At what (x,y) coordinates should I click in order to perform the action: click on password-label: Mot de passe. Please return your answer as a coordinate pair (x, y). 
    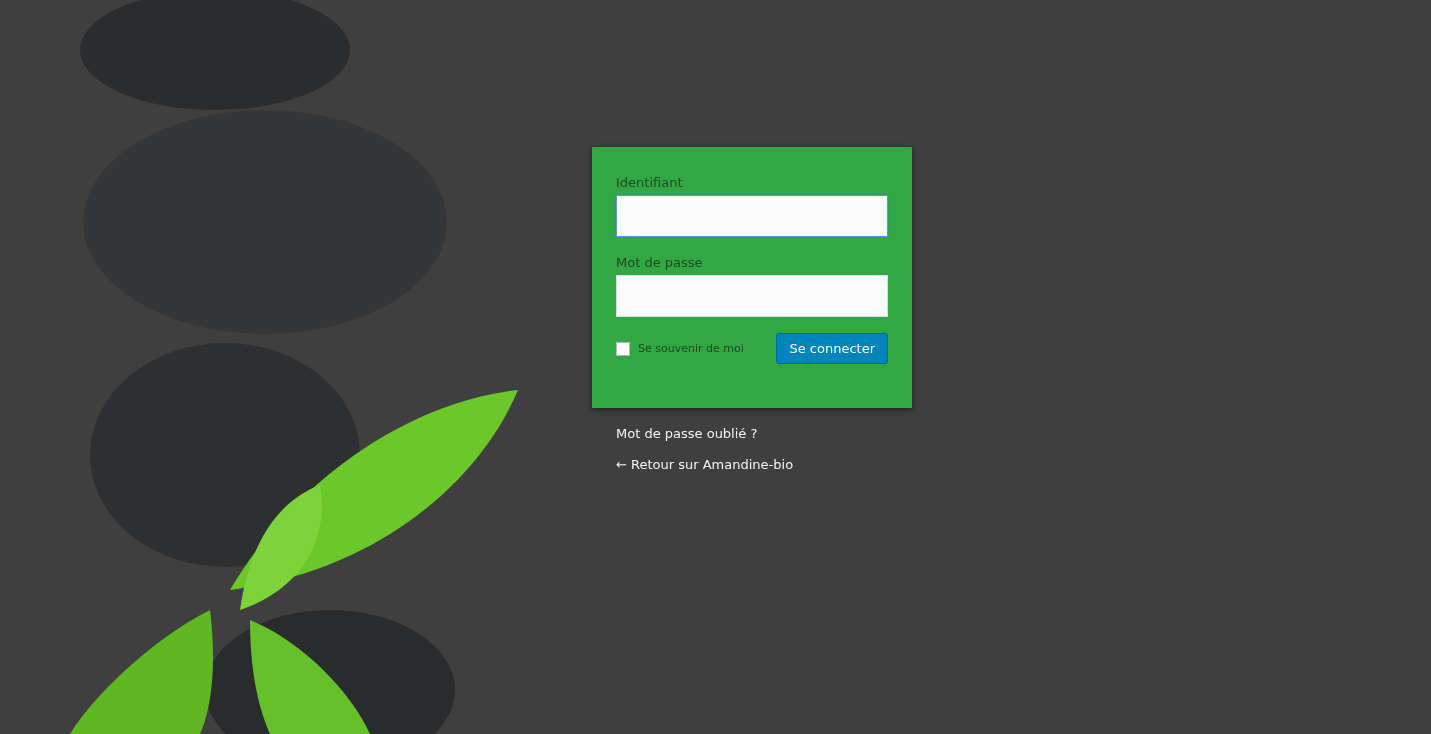
    Looking at the image, I should click on (660, 262).